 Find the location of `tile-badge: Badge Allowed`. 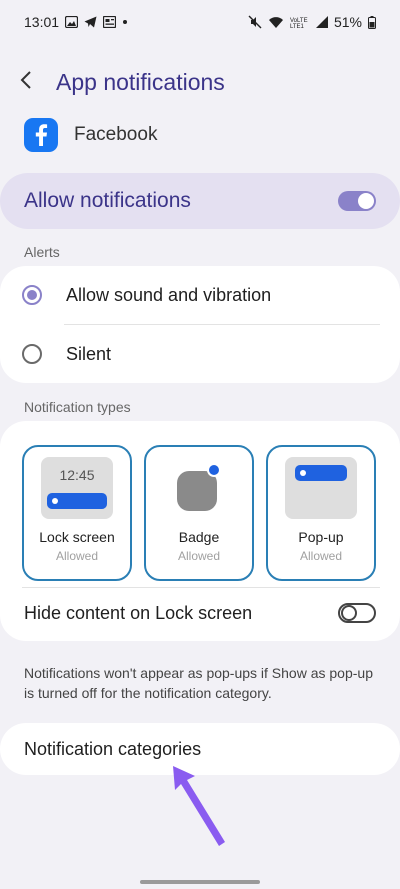

tile-badge: Badge Allowed is located at coordinates (199, 513).